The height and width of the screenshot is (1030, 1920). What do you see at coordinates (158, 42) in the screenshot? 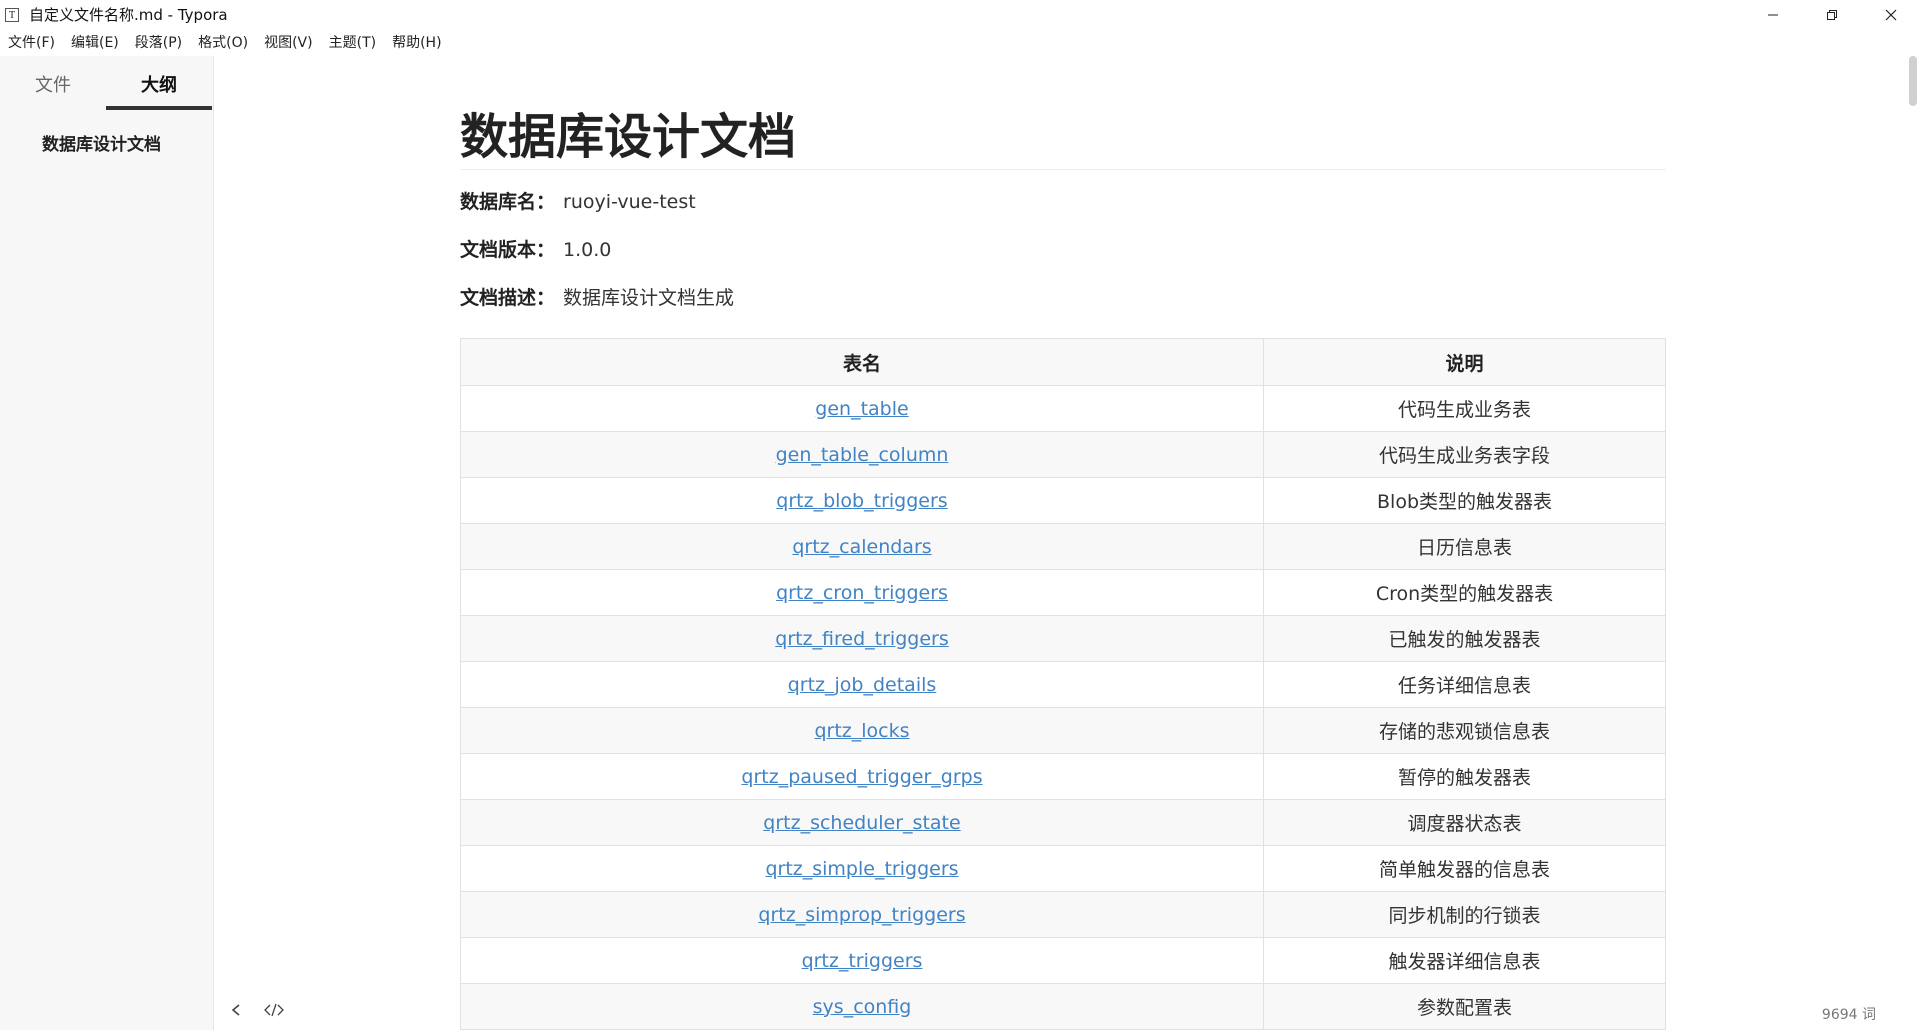
I see `menu-paragraph: 段落(P)` at bounding box center [158, 42].